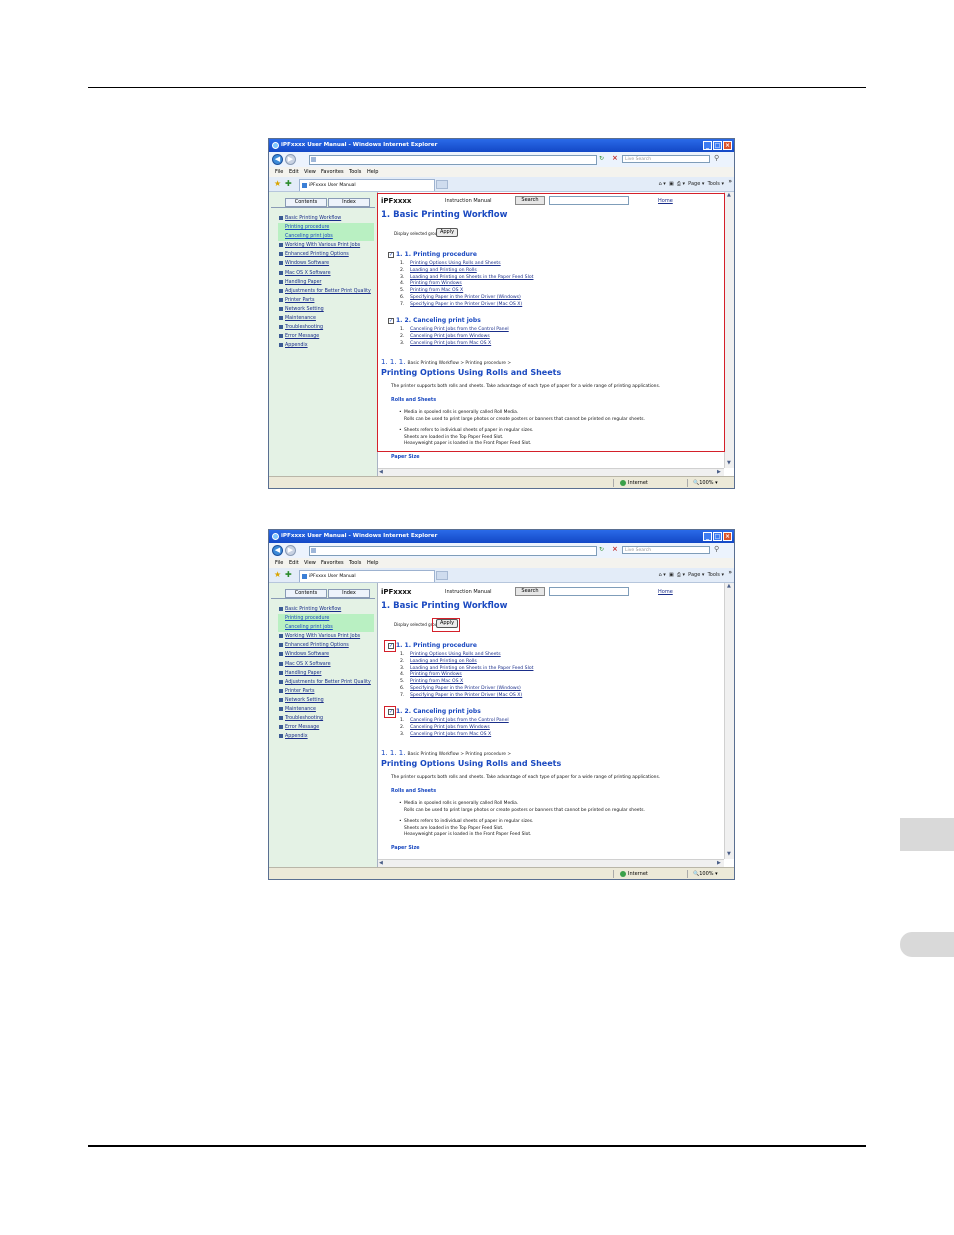 Image resolution: width=954 pixels, height=1235 pixels. What do you see at coordinates (730, 573) in the screenshot?
I see `chevron-more-icon: »` at bounding box center [730, 573].